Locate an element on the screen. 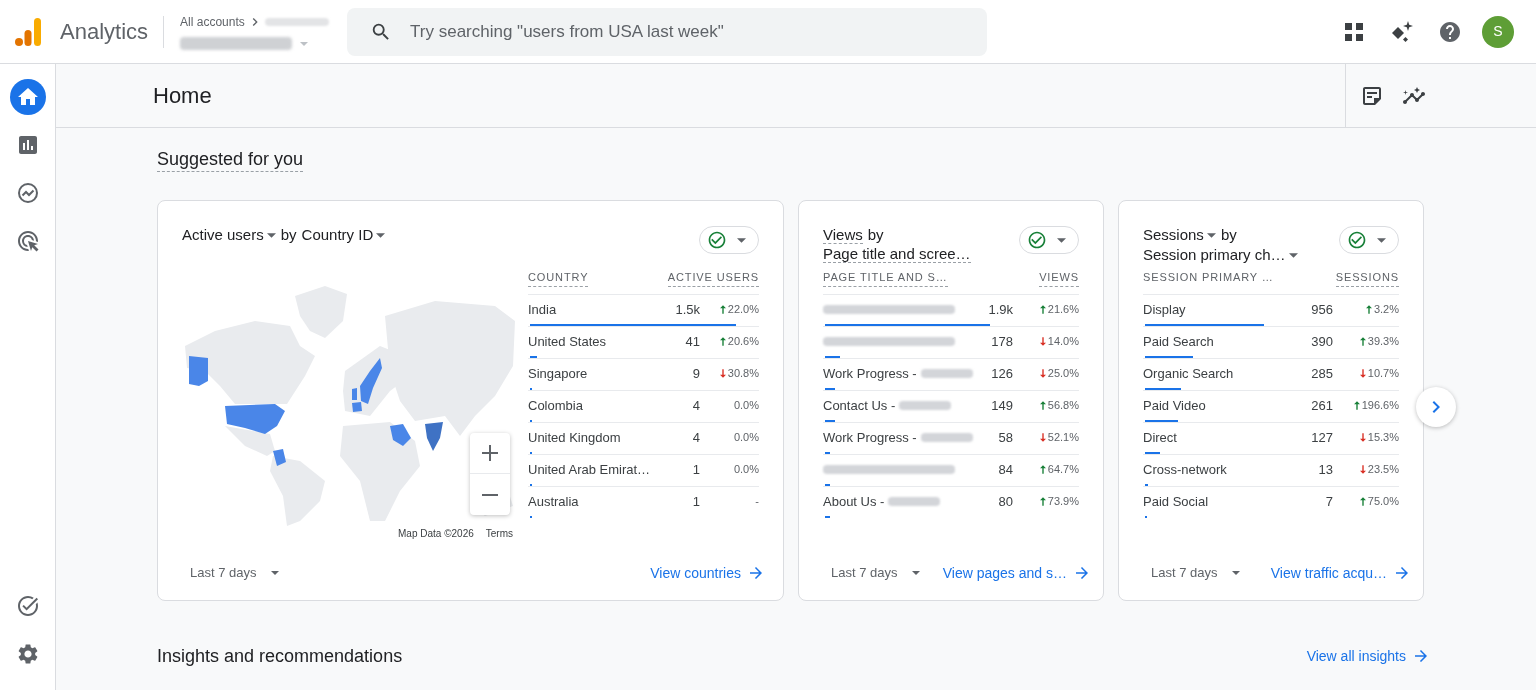 The width and height of the screenshot is (1536, 690). page-title: Home is located at coordinates (182, 96).